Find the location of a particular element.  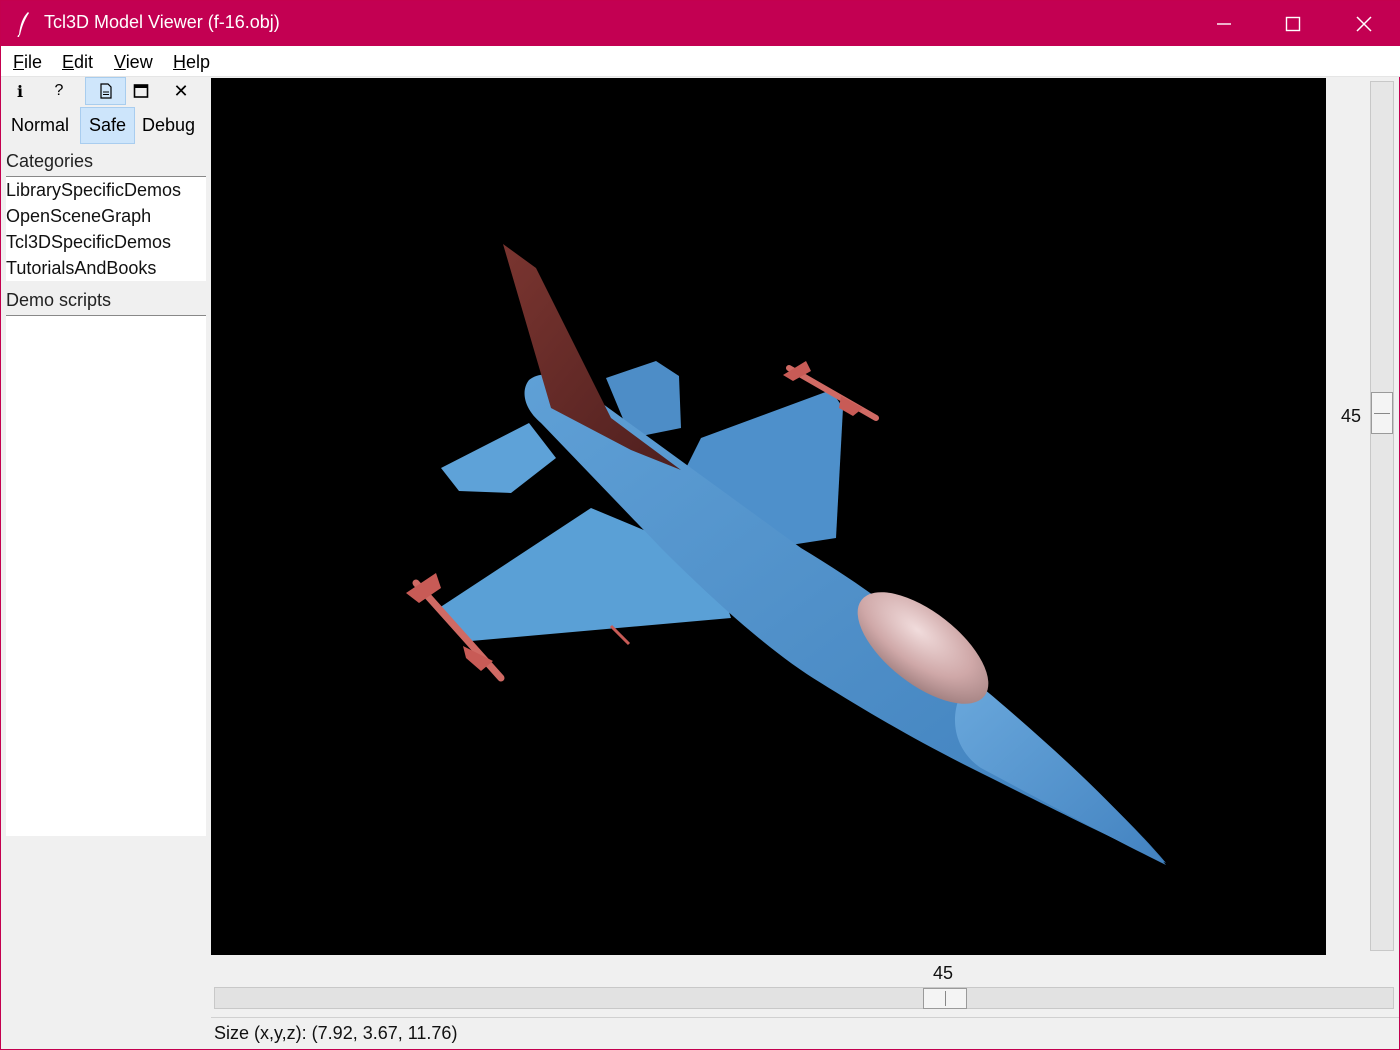

close-icon: ✕ is located at coordinates (181, 90).